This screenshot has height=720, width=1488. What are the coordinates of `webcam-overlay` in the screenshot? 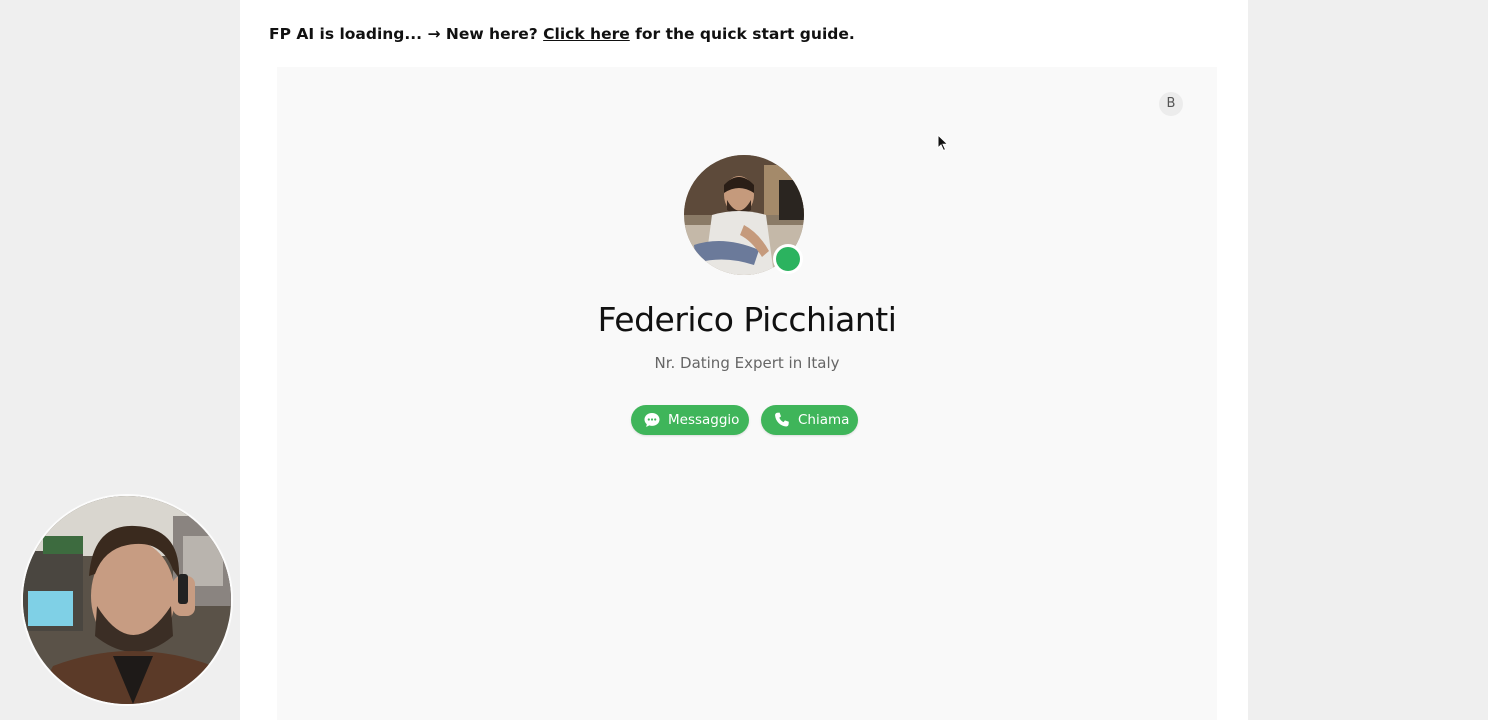 It's located at (127, 600).